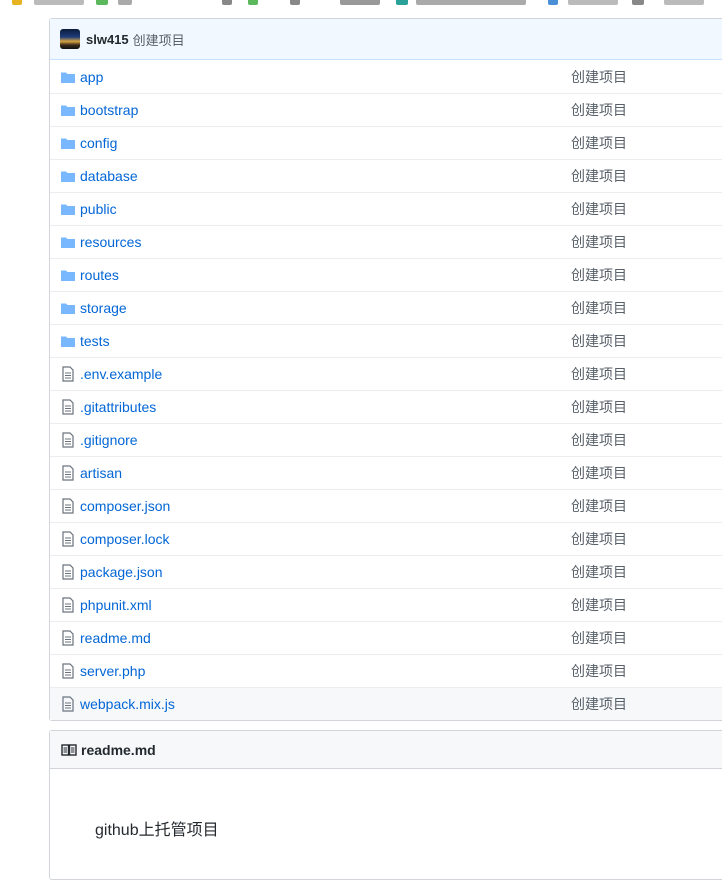 The image size is (722, 880). I want to click on commit-author: slw415, so click(107, 39).